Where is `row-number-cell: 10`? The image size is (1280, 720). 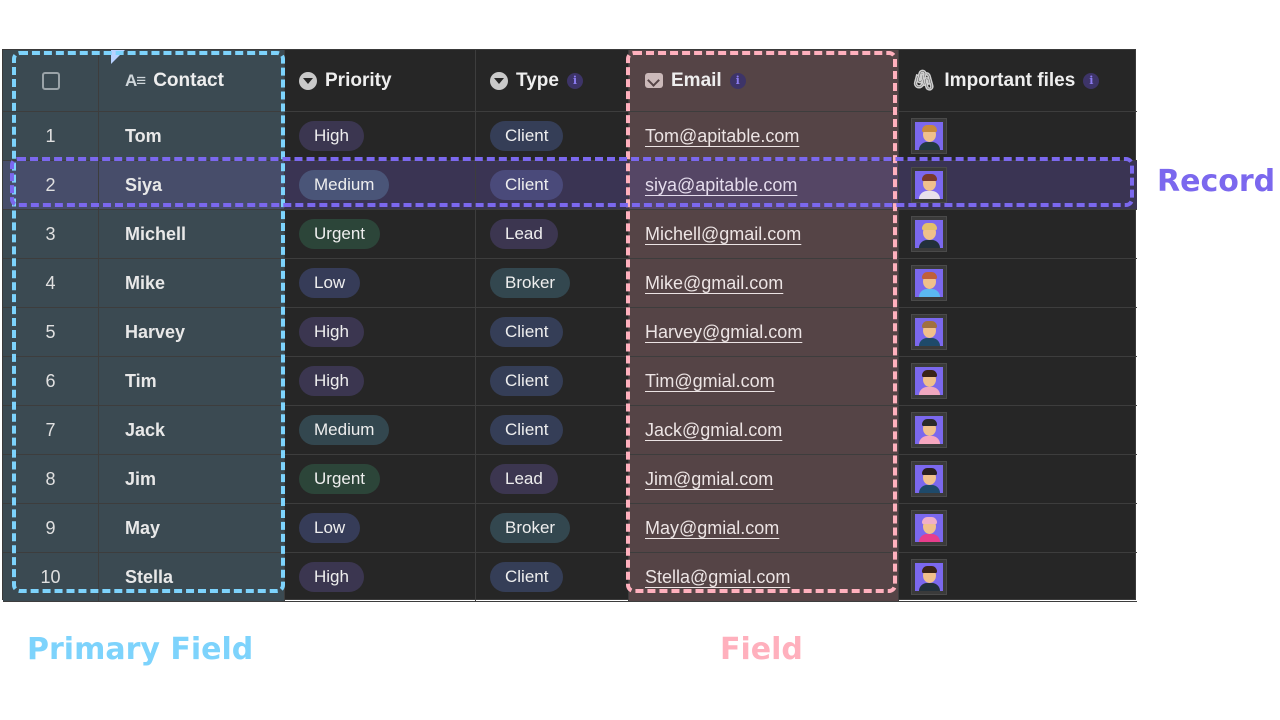
row-number-cell: 10 is located at coordinates (51, 577).